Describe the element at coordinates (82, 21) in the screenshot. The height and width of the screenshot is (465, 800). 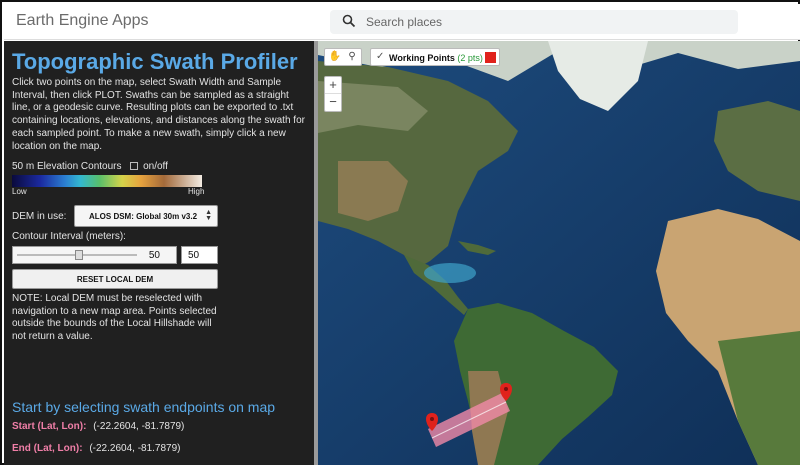
I see `app-title: Earth Engine Apps` at that location.